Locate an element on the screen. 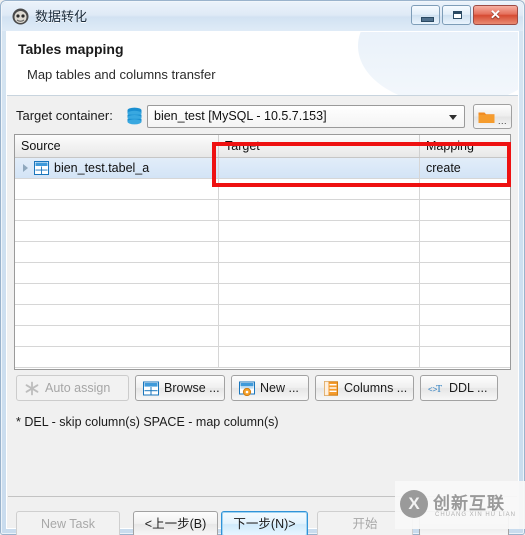  window-controls: ✕ is located at coordinates (464, 15).